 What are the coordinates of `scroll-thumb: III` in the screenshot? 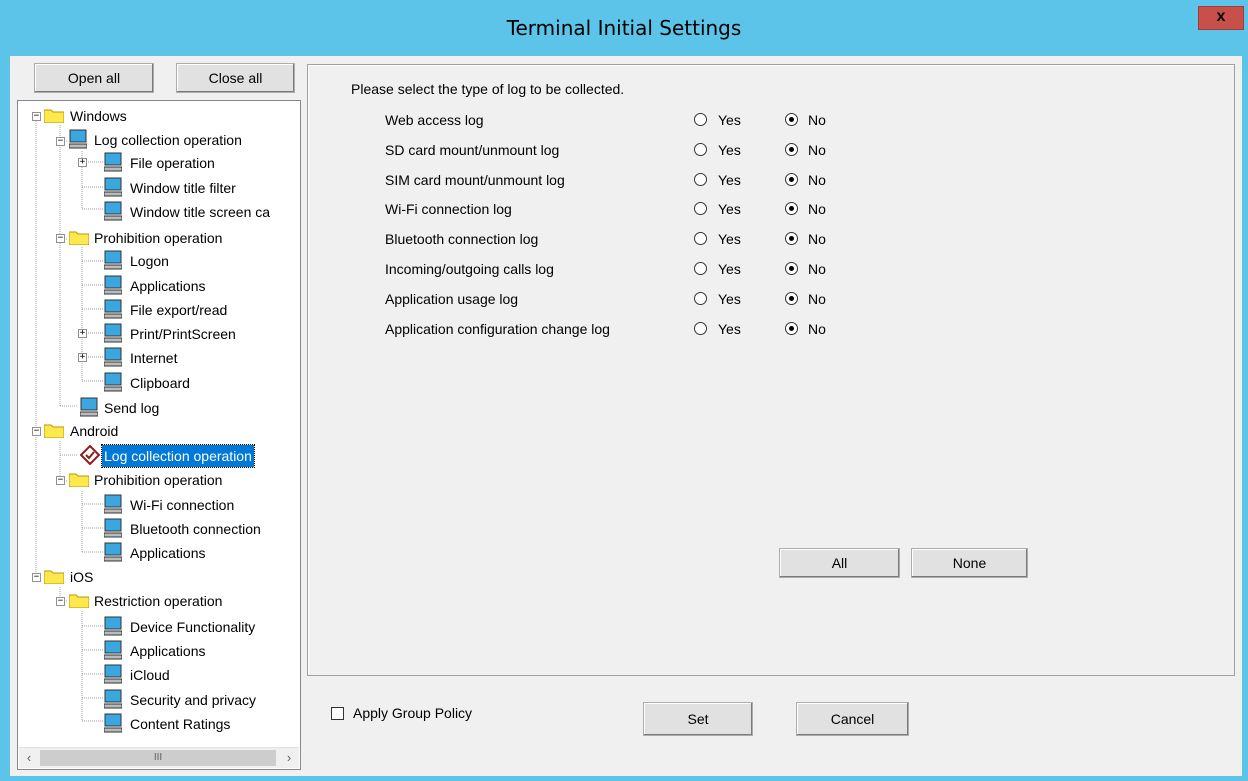 It's located at (158, 758).